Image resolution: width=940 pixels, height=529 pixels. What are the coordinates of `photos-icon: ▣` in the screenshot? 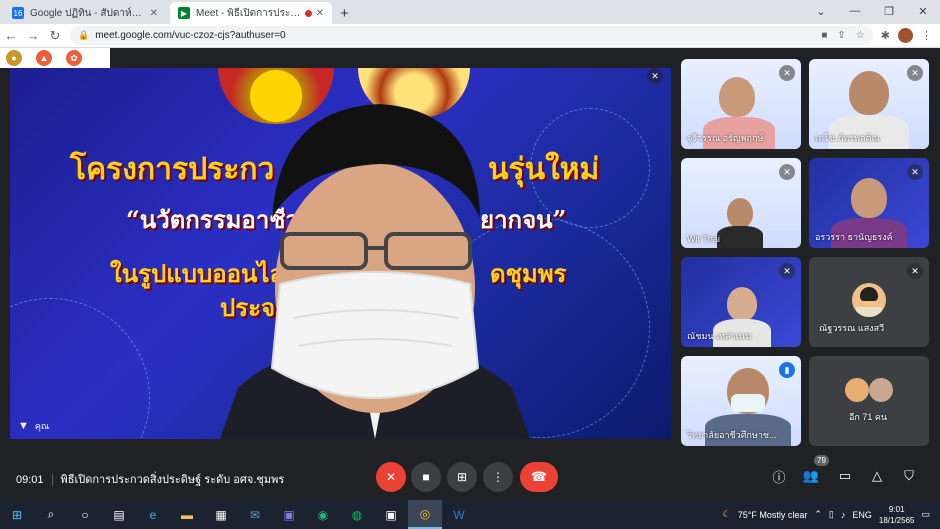 It's located at (391, 514).